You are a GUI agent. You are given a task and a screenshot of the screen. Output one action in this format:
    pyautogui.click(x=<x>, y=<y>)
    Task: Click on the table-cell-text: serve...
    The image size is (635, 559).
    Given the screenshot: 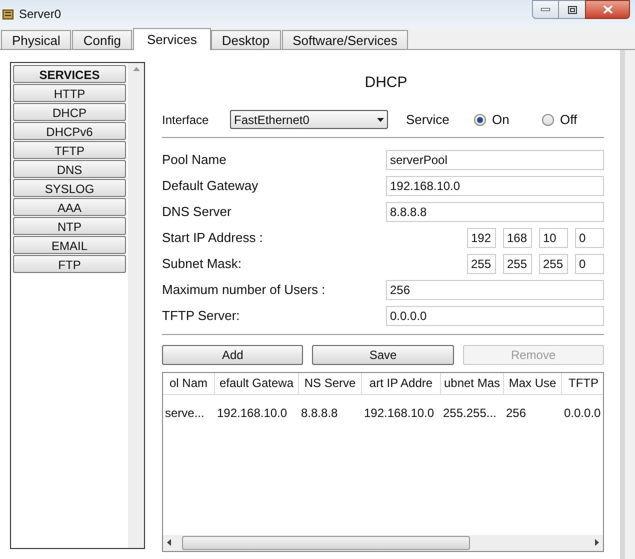 What is the action you would take?
    pyautogui.click(x=185, y=413)
    